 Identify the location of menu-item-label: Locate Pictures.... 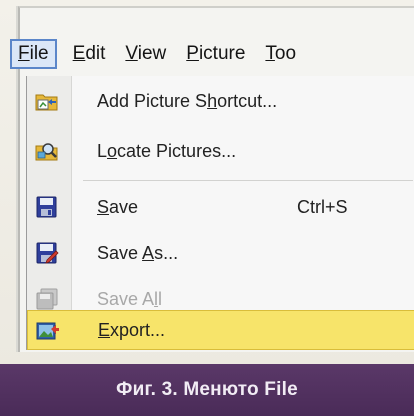
(167, 150).